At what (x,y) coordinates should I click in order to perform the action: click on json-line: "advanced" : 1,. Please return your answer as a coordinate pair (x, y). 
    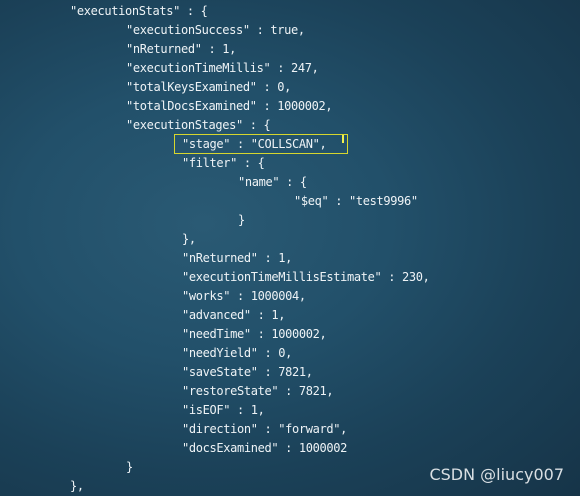
    Looking at the image, I should click on (234, 315).